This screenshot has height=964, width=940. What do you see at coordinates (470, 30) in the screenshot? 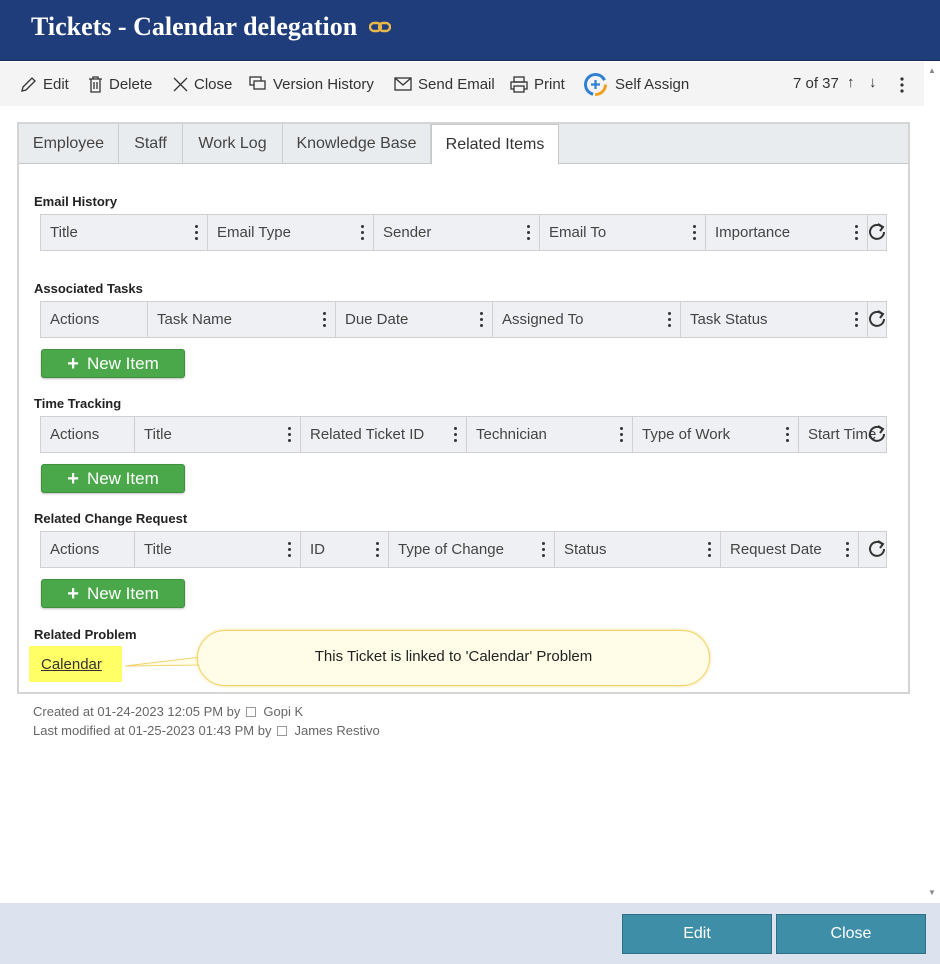
I see `title-bar: Tickets - Calendar delegation` at bounding box center [470, 30].